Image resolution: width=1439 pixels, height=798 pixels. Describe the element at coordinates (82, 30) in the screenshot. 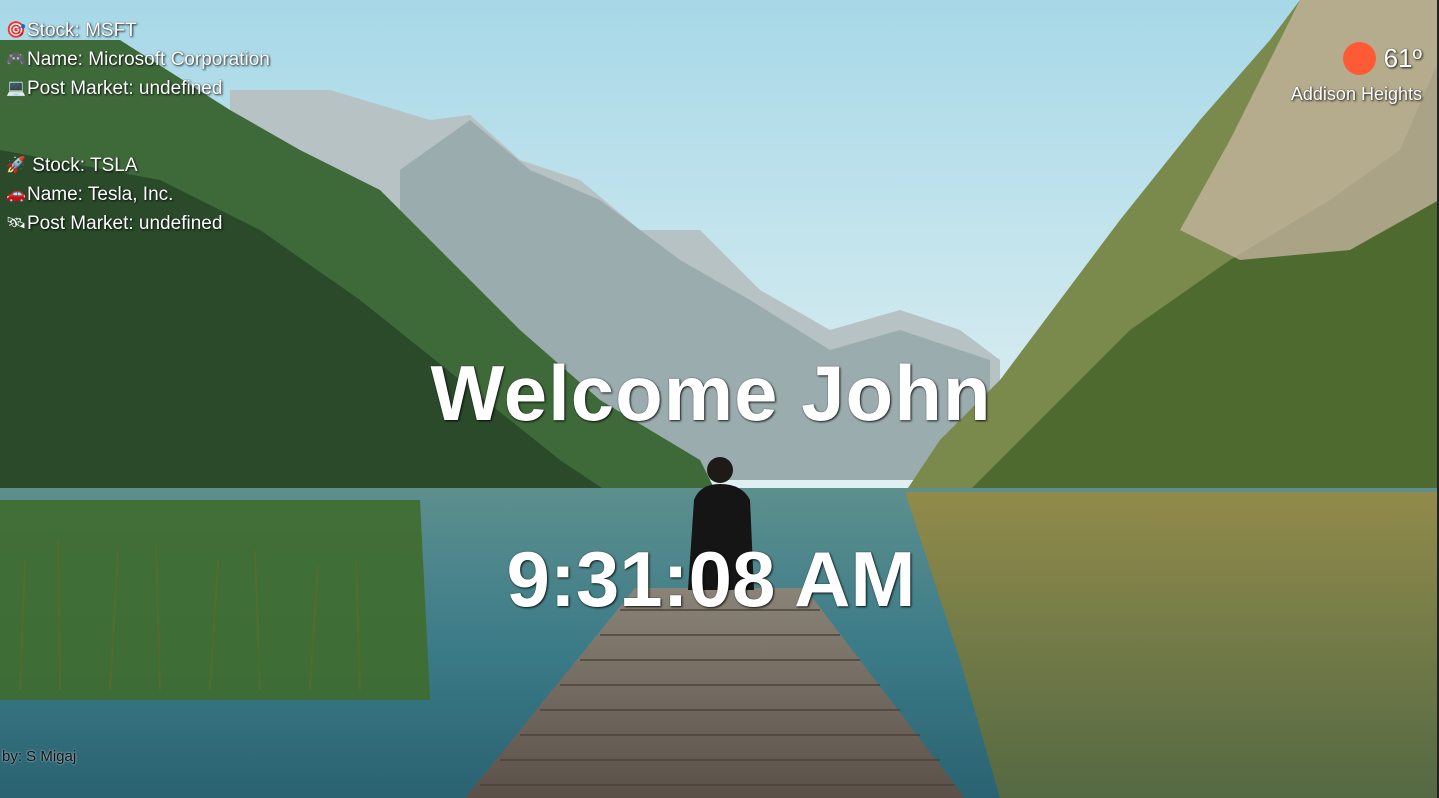

I see `stock-symbol-text: Stock: MSFT` at that location.